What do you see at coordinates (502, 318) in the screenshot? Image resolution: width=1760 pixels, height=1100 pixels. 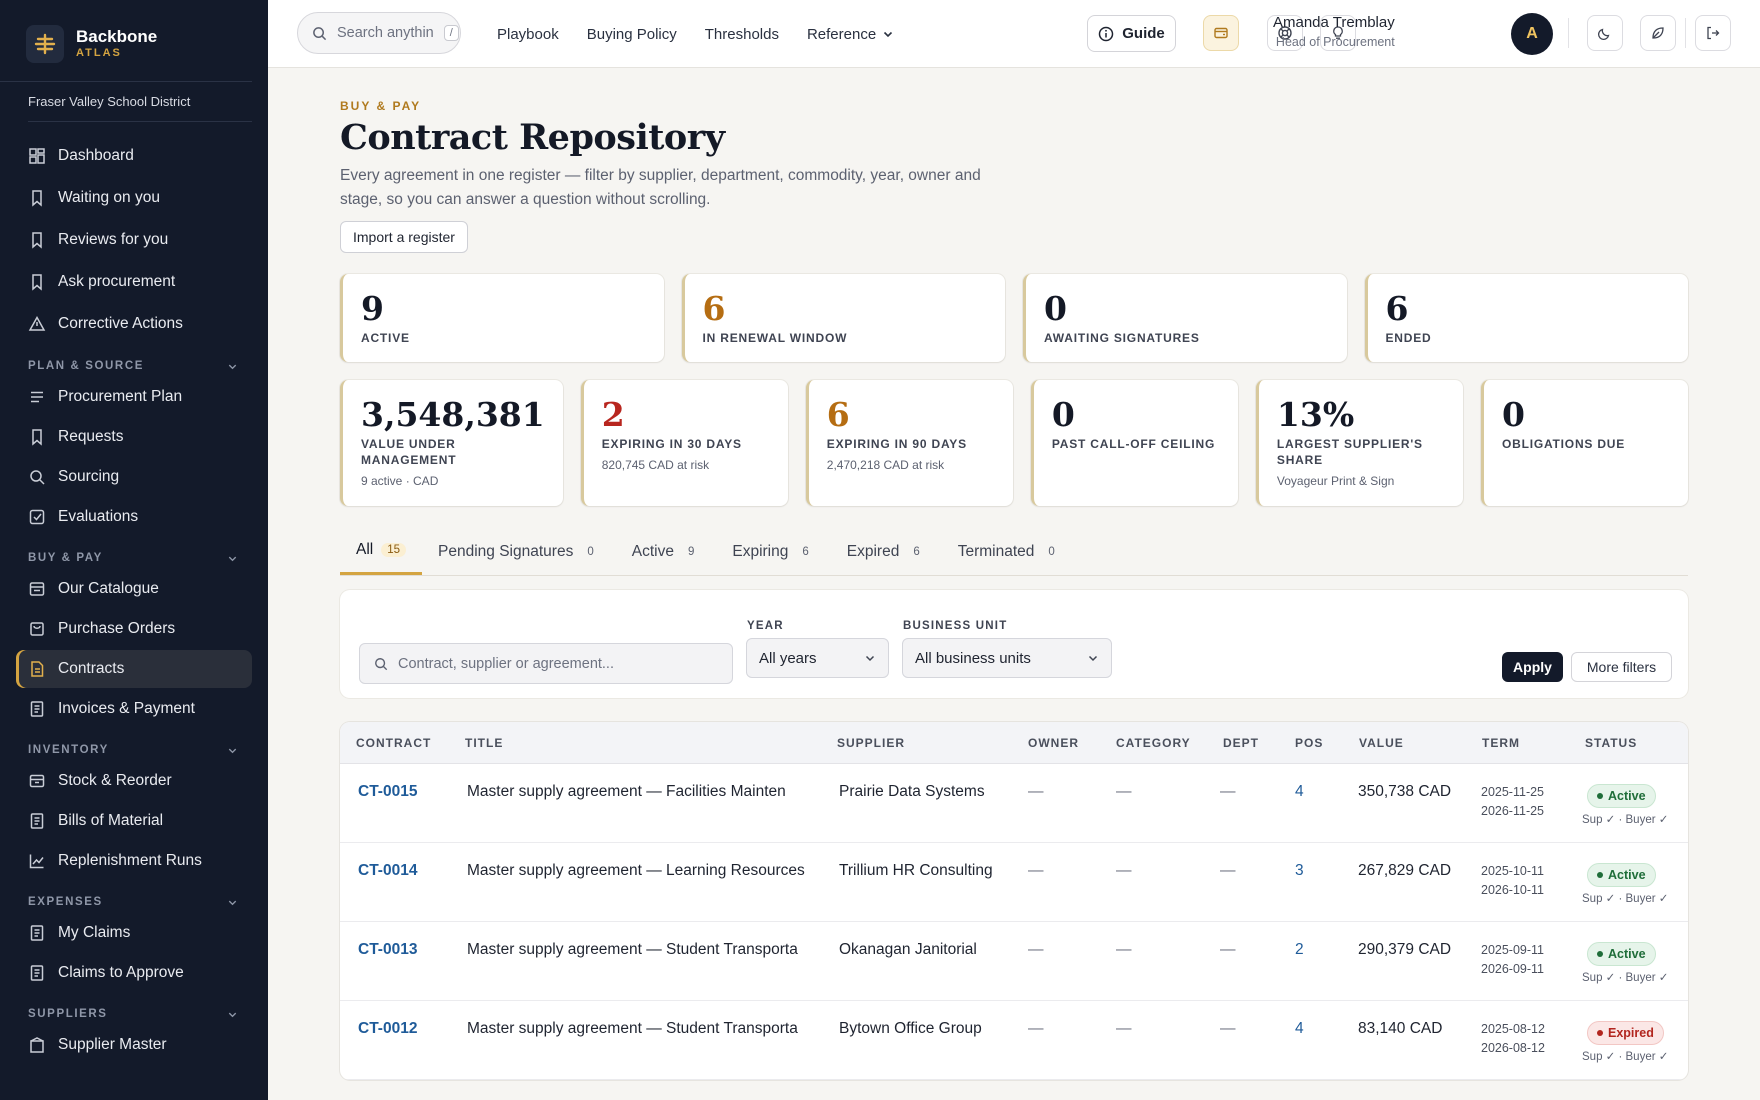 I see `kpi-card-active: 9 ACTIVE` at bounding box center [502, 318].